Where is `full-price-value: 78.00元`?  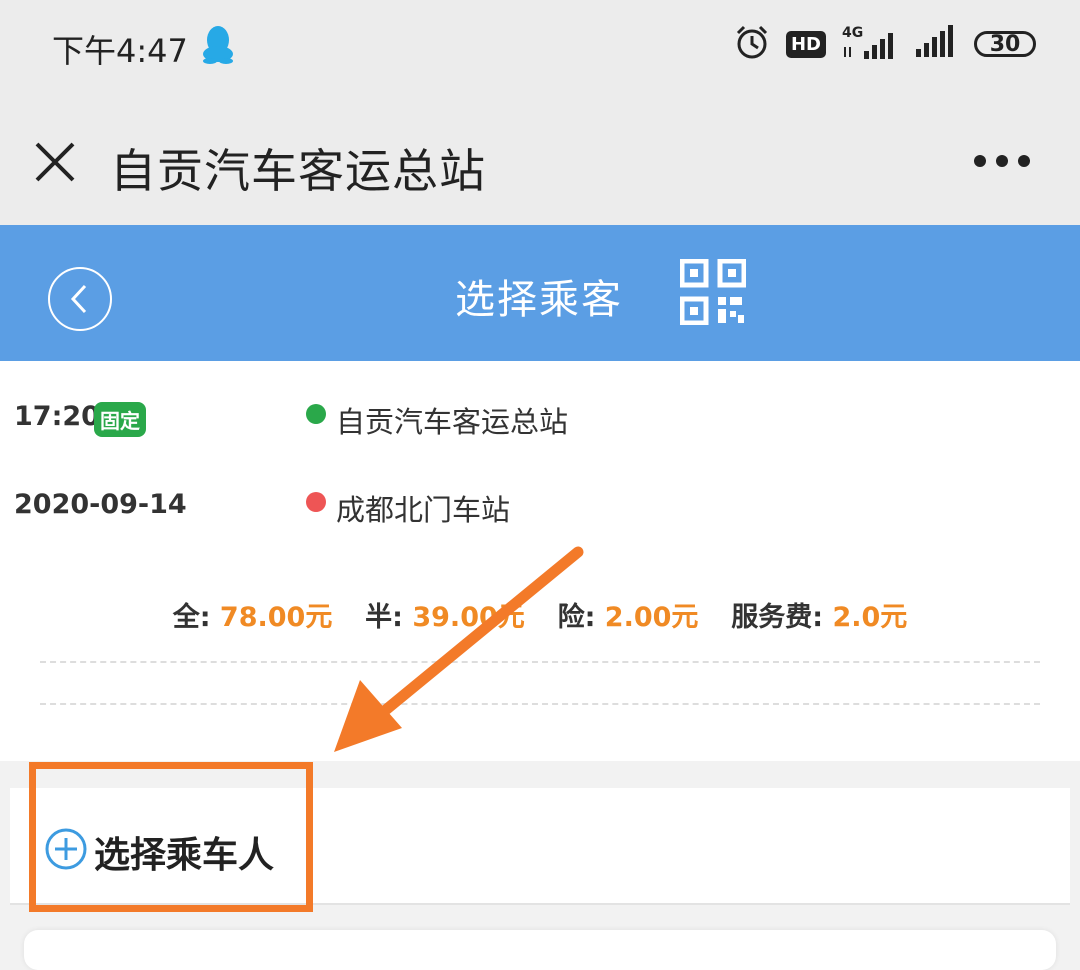 full-price-value: 78.00元 is located at coordinates (276, 617).